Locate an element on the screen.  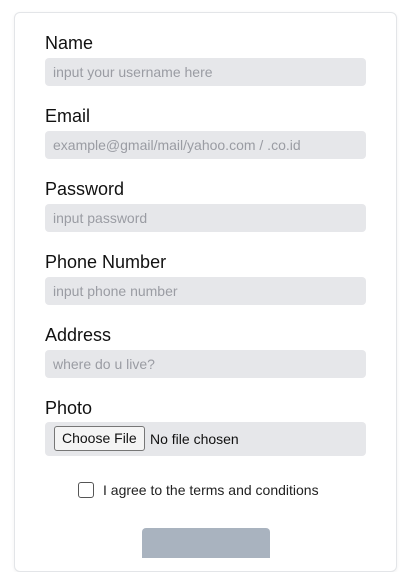
terms-checkbox is located at coordinates (86, 490).